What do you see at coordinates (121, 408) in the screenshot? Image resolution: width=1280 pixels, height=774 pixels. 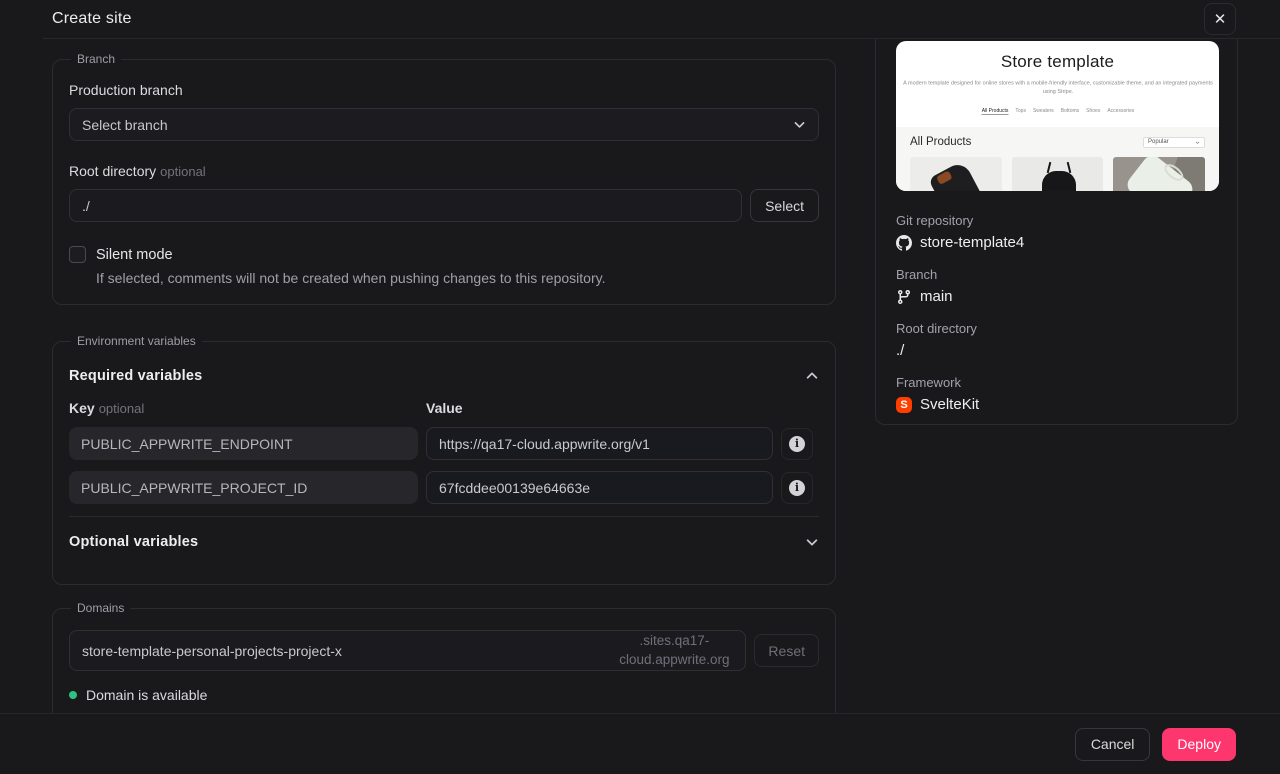 I see `key-optional-tag: optional` at bounding box center [121, 408].